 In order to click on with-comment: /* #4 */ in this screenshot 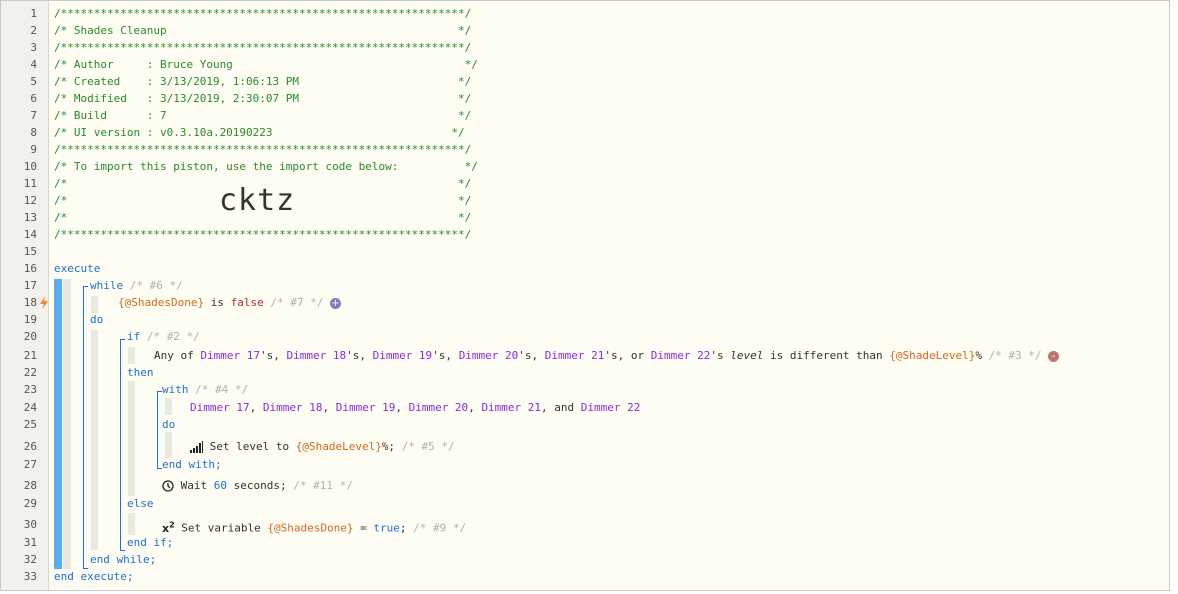, I will do `click(222, 389)`.